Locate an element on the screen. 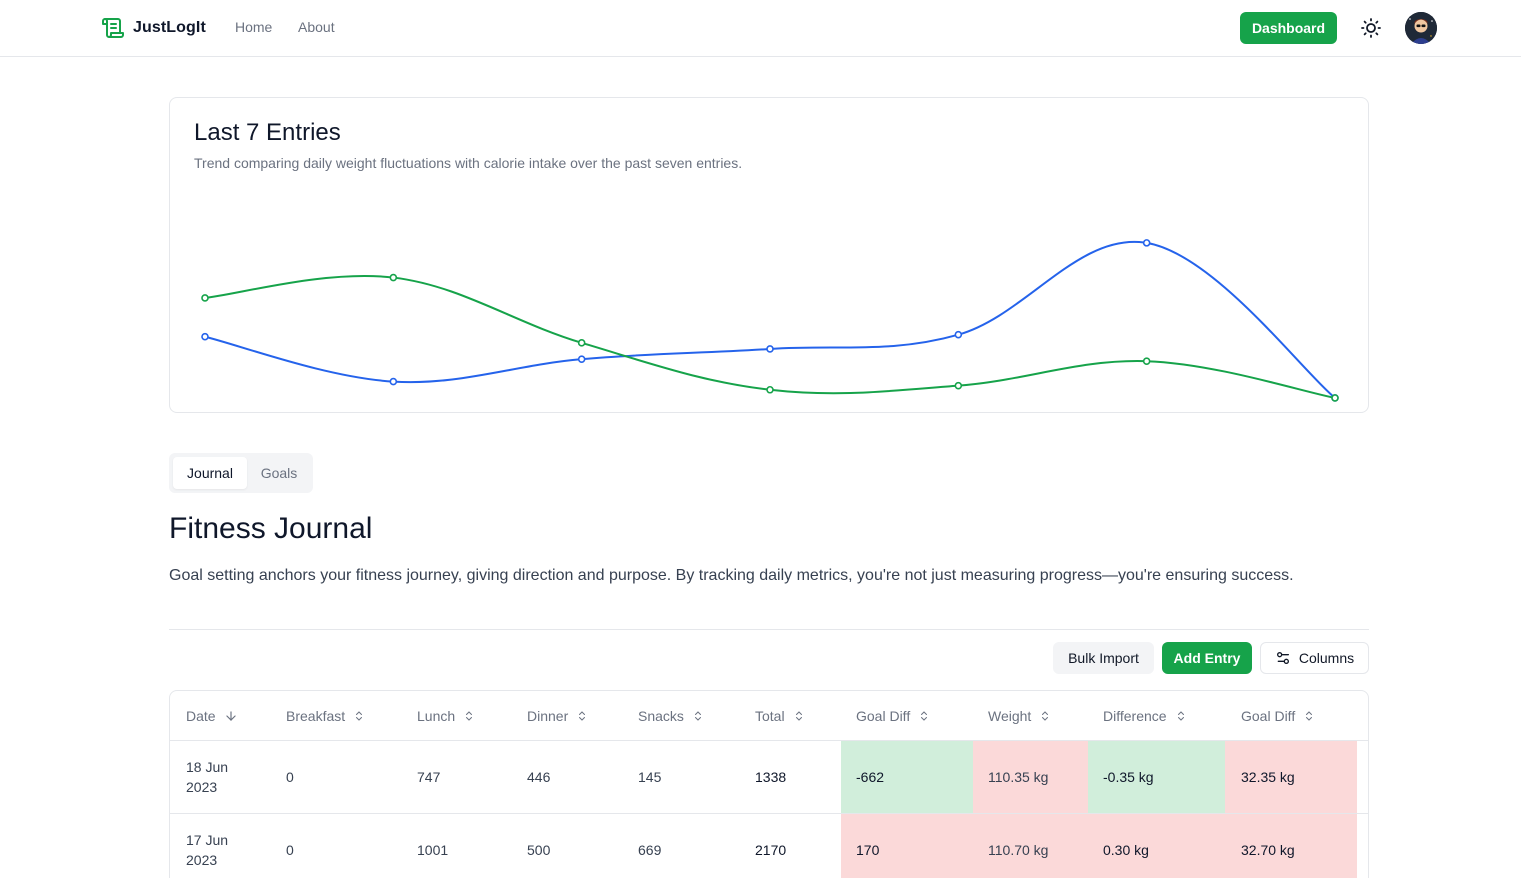 This screenshot has width=1521, height=878. cell-date: 18 Jun 2023 is located at coordinates (226, 777).